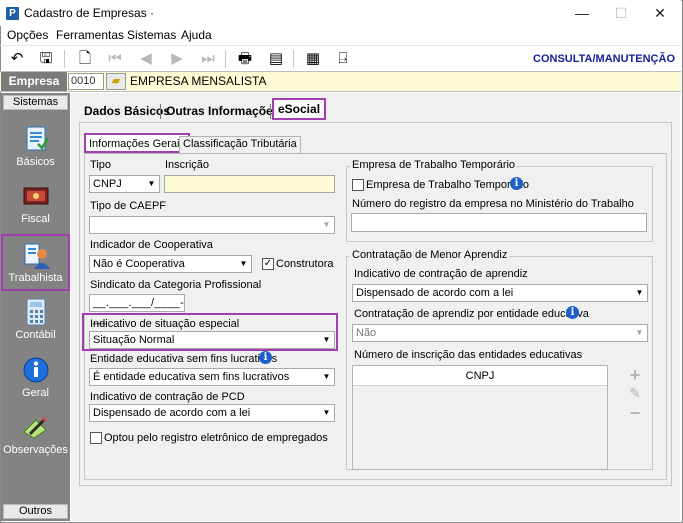 The image size is (683, 523). I want to click on temporario-title: Empresa de Trabalho Temporário, so click(434, 165).